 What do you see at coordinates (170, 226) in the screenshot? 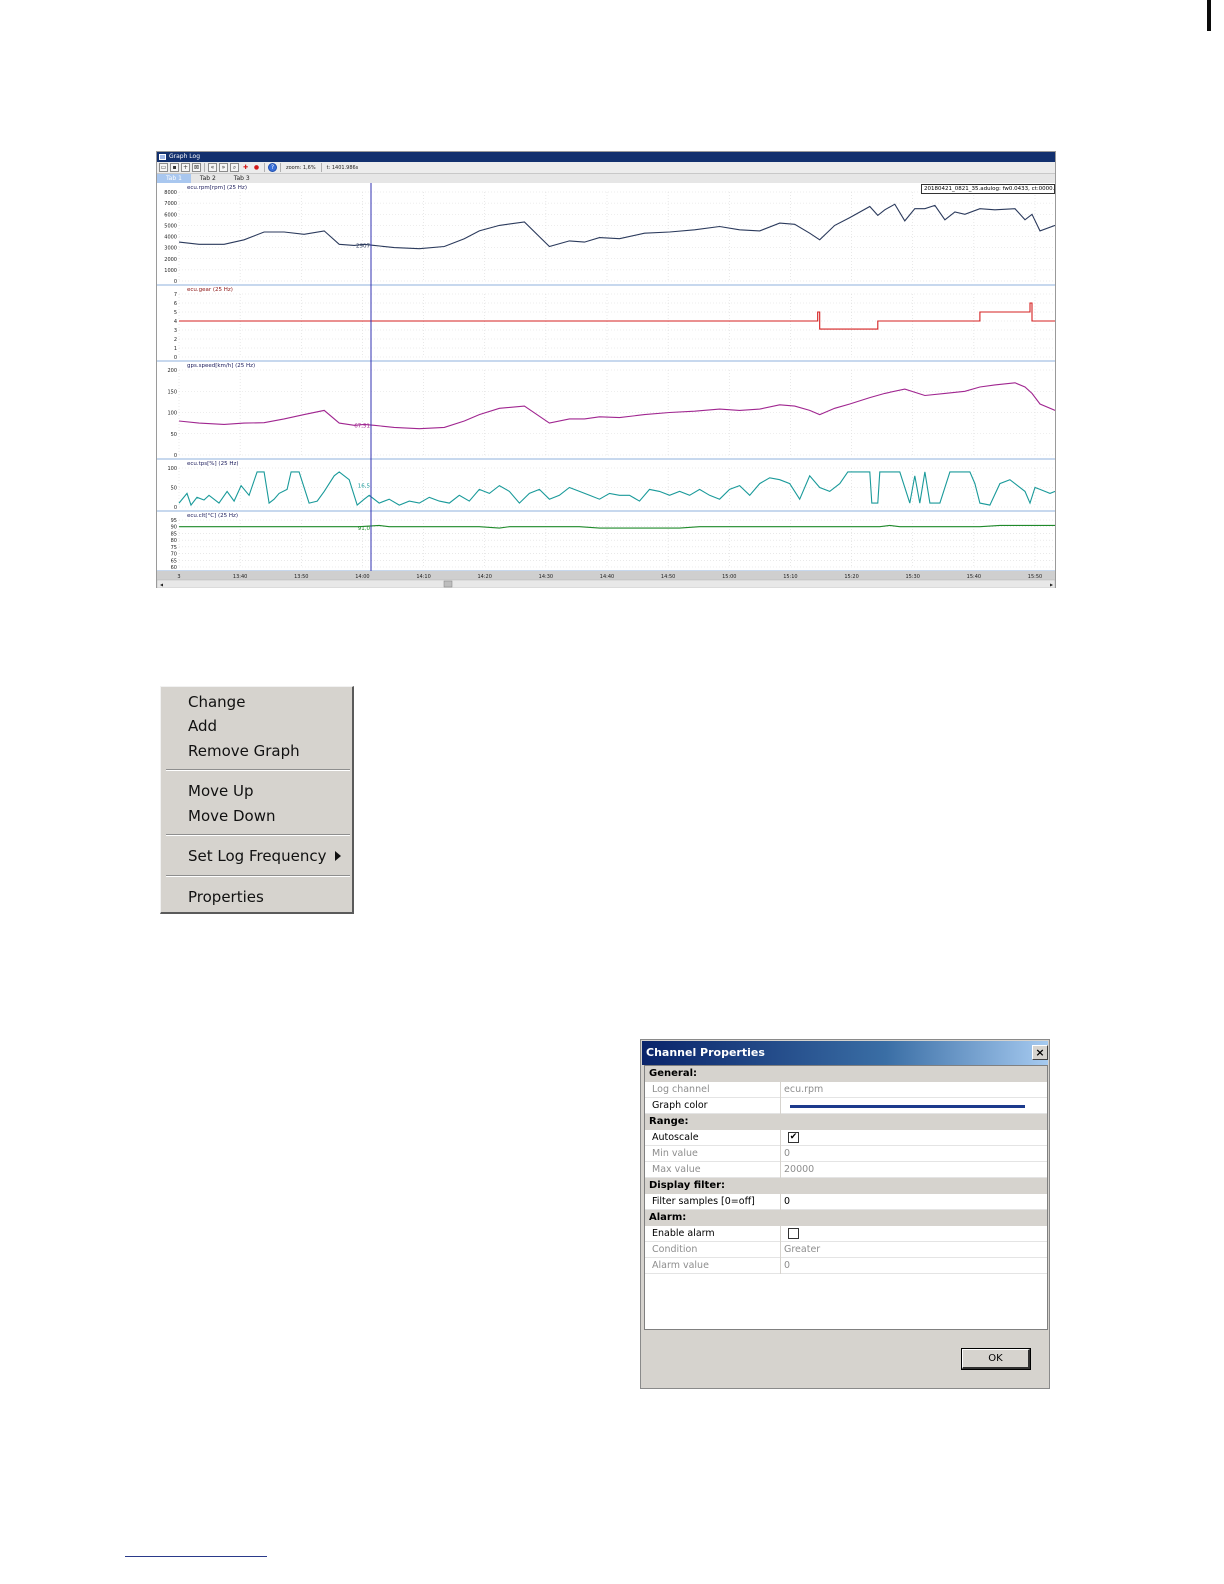
I see `y-tick-label: 5000` at bounding box center [170, 226].